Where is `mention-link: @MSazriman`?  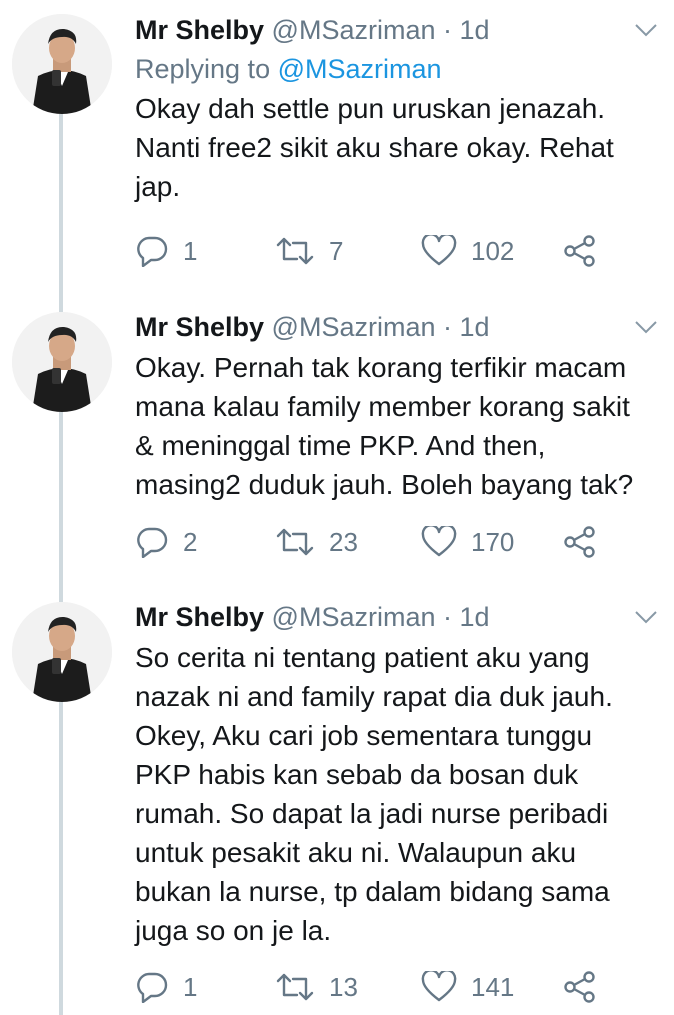
mention-link: @MSazriman is located at coordinates (360, 69).